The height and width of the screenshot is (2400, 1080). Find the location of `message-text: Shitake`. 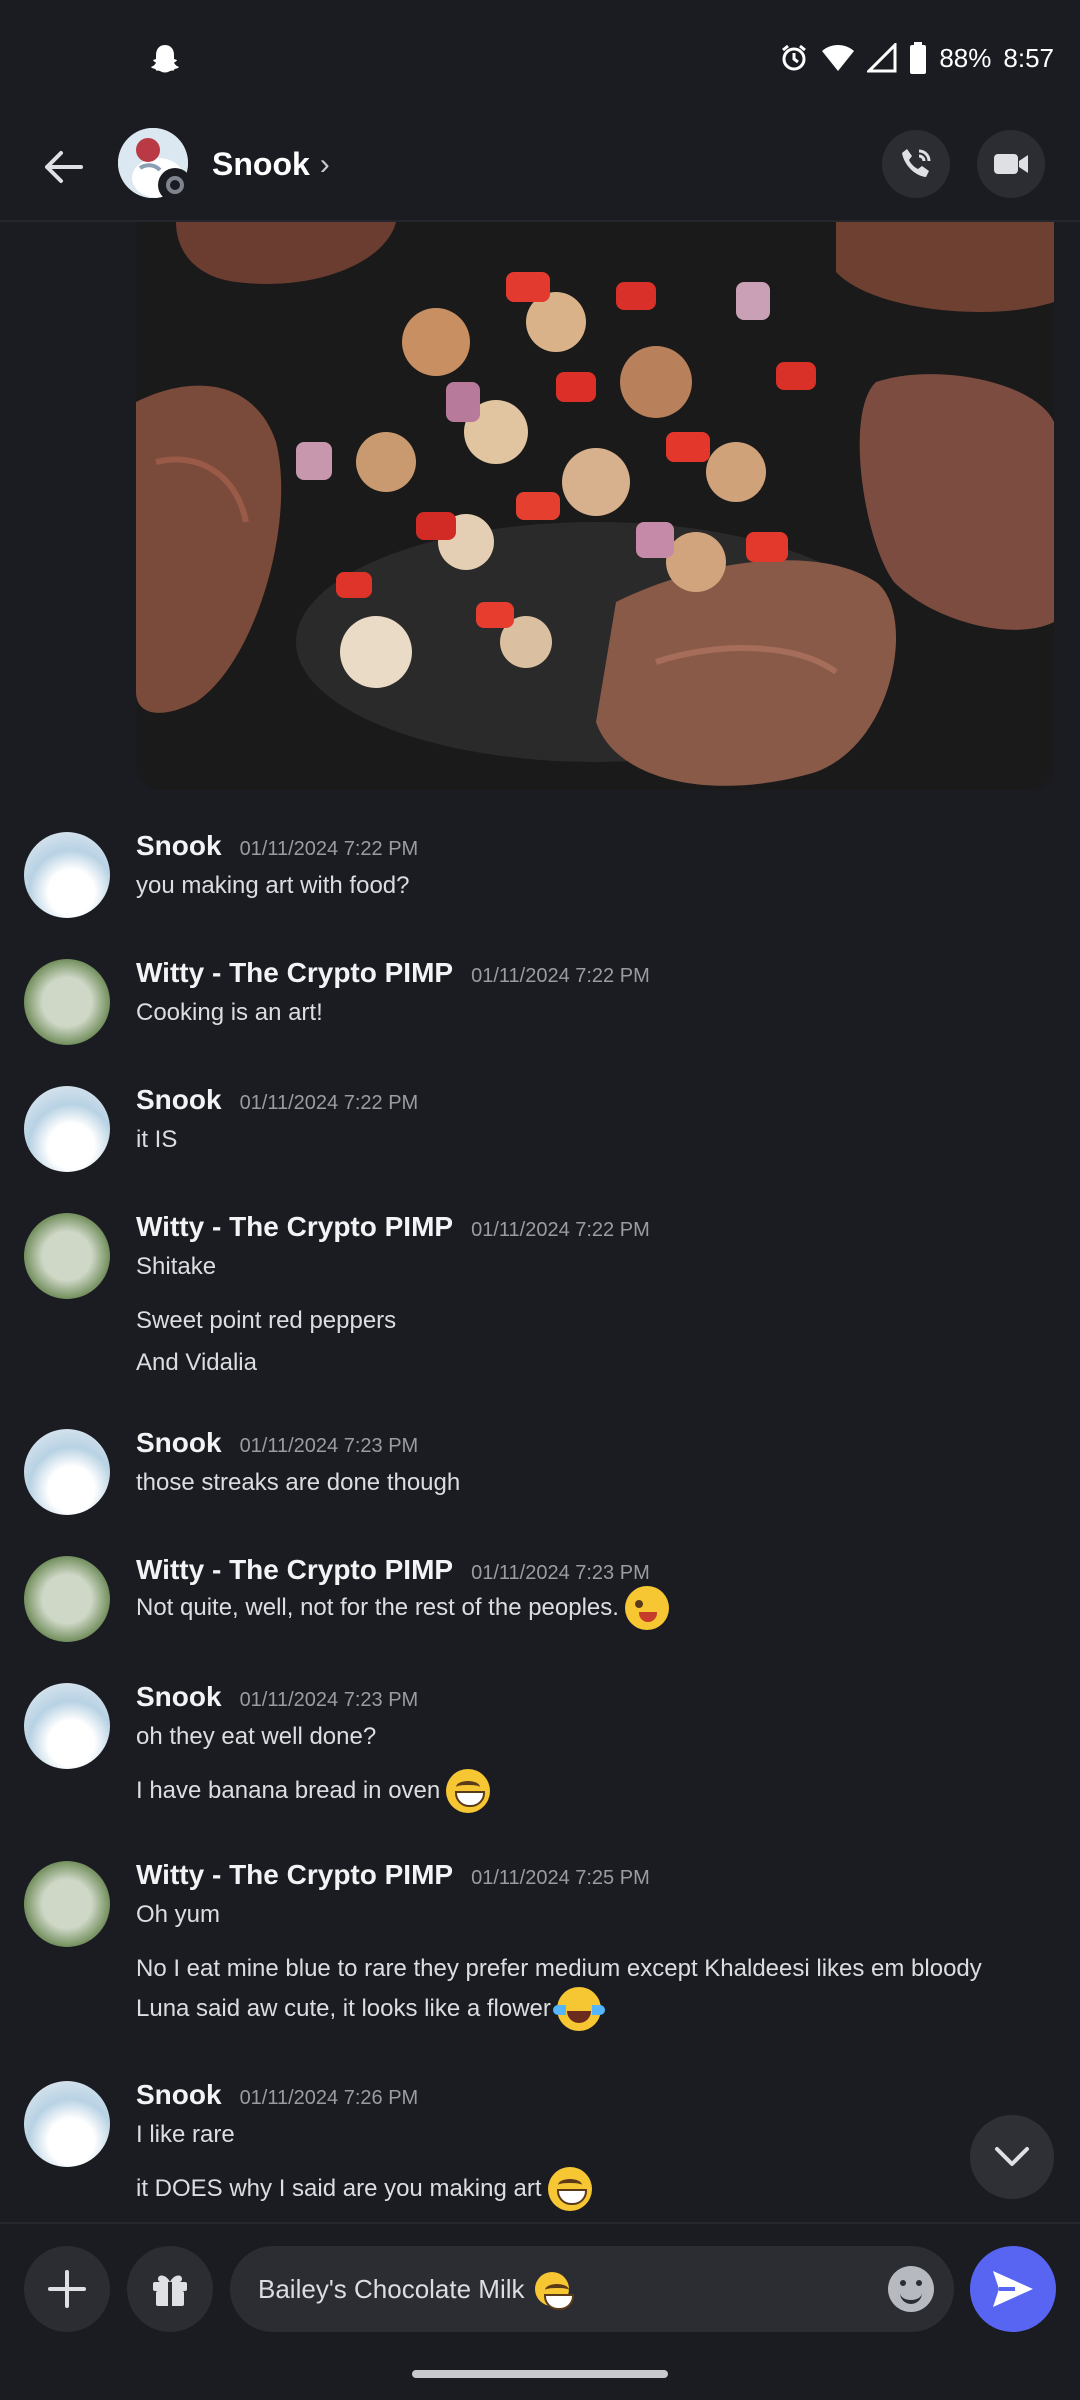

message-text: Shitake is located at coordinates (176, 1266).